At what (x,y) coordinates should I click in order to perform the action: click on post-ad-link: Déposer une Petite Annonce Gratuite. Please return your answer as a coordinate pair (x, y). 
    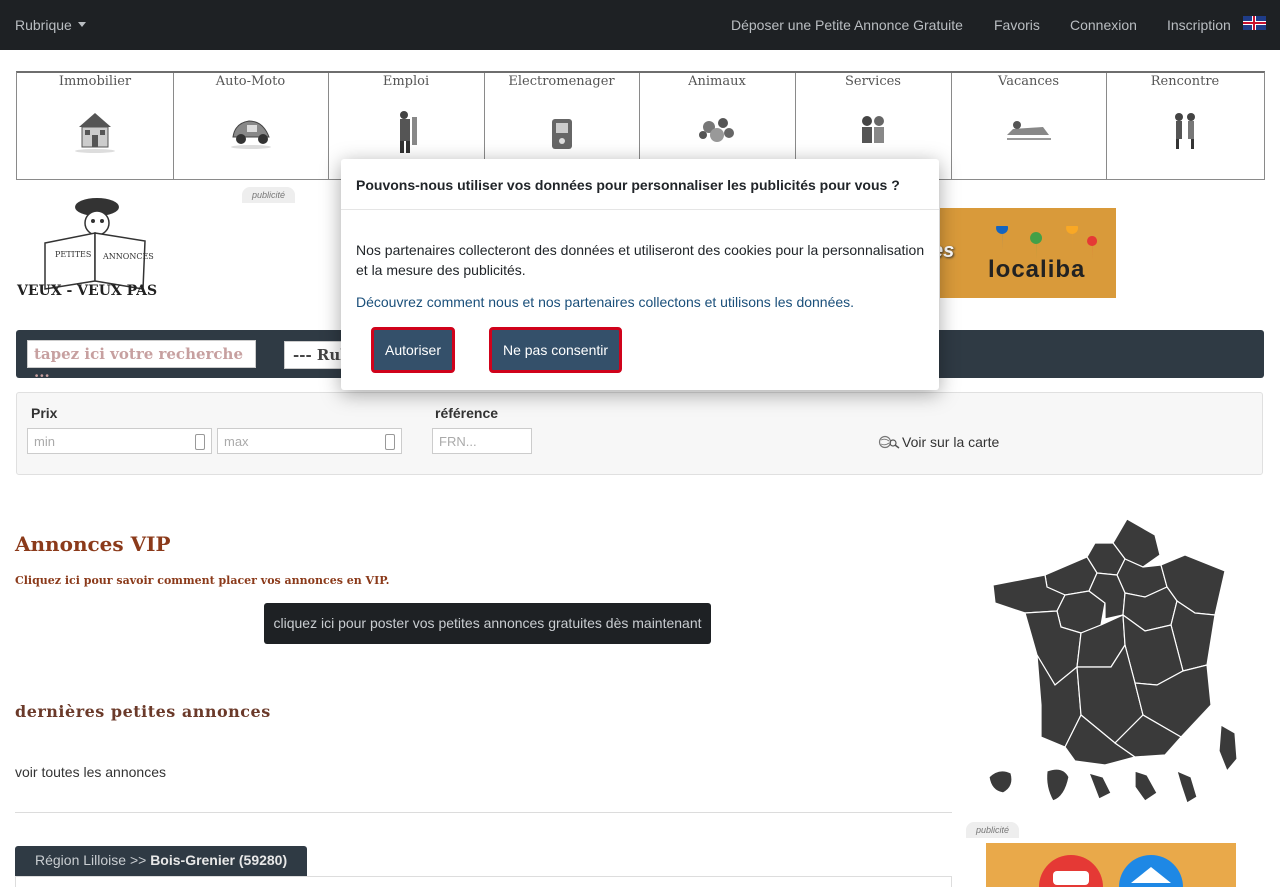
    Looking at the image, I should click on (847, 25).